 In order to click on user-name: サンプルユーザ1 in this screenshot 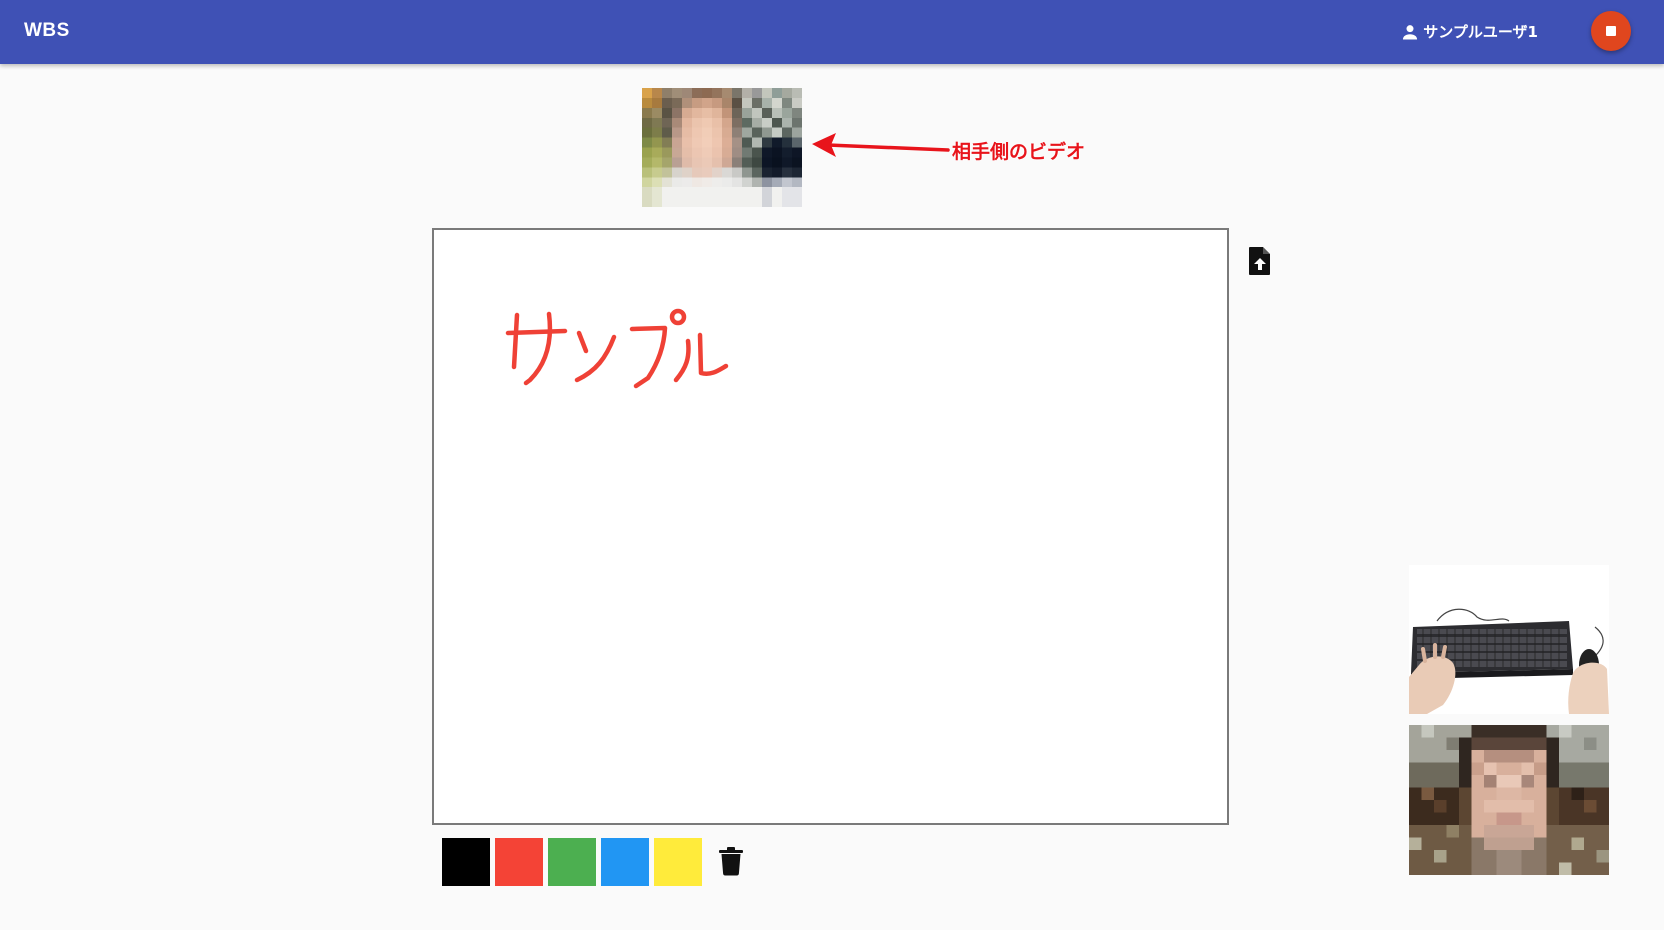, I will do `click(1480, 32)`.